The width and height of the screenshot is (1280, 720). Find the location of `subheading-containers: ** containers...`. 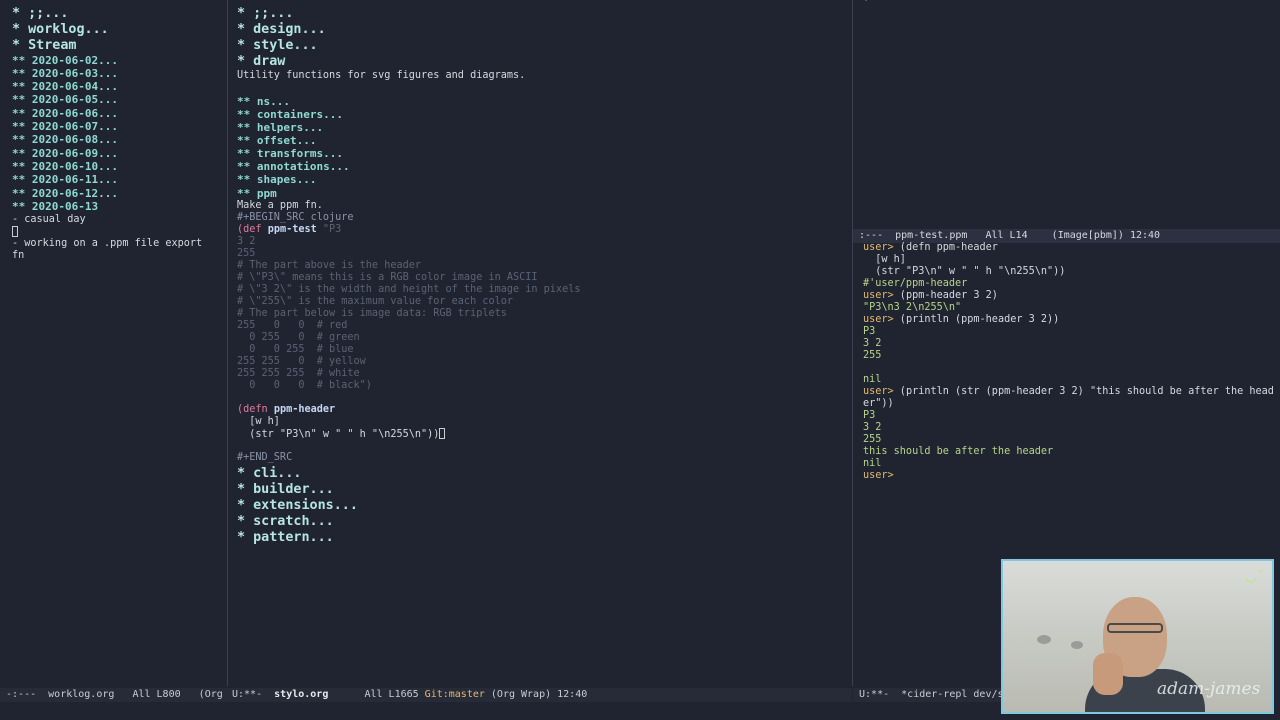

subheading-containers: ** containers... is located at coordinates (290, 115).